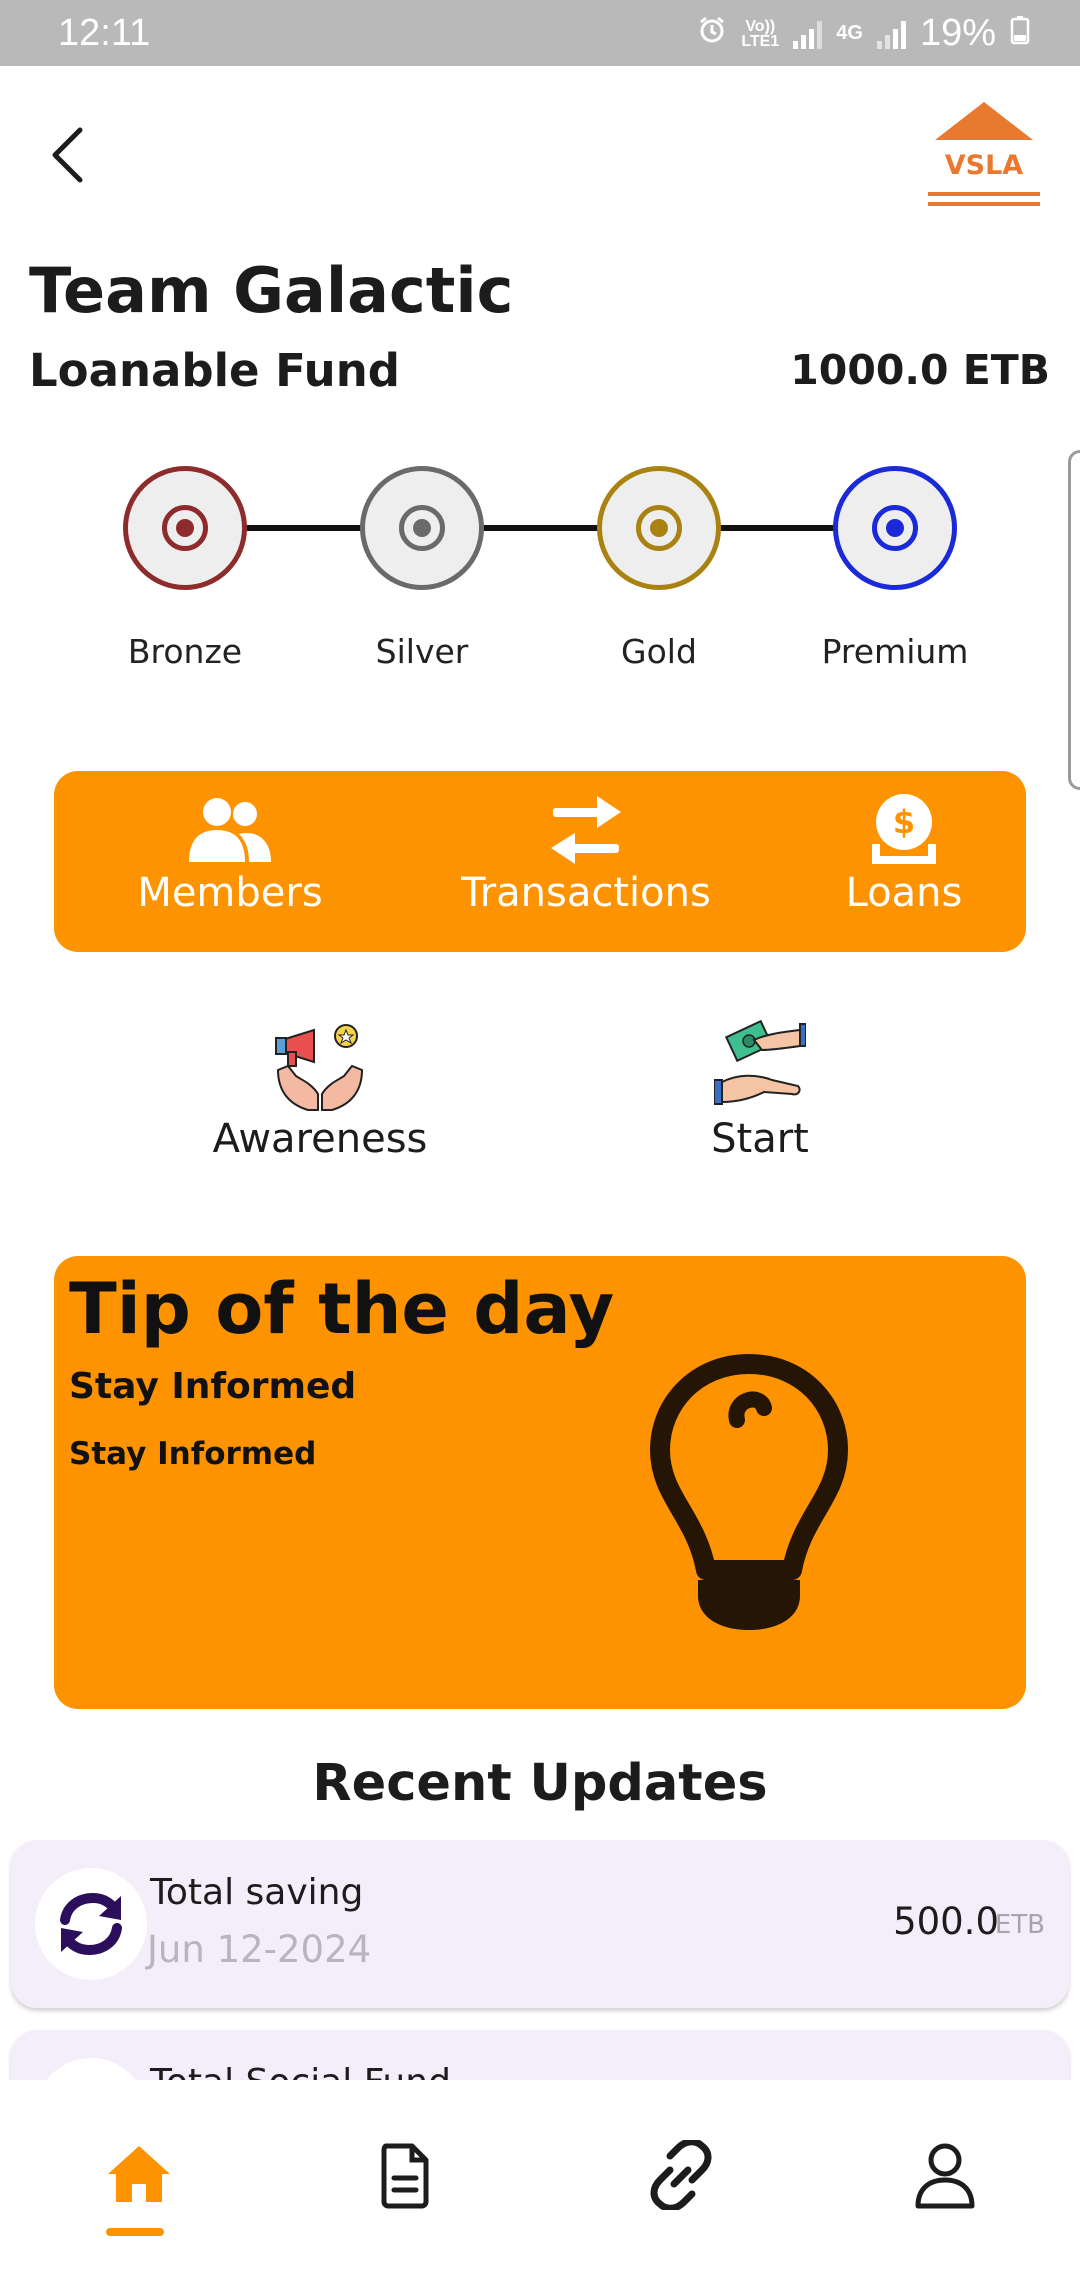  Describe the element at coordinates (957, 33) in the screenshot. I see `battery-level: 19%` at that location.